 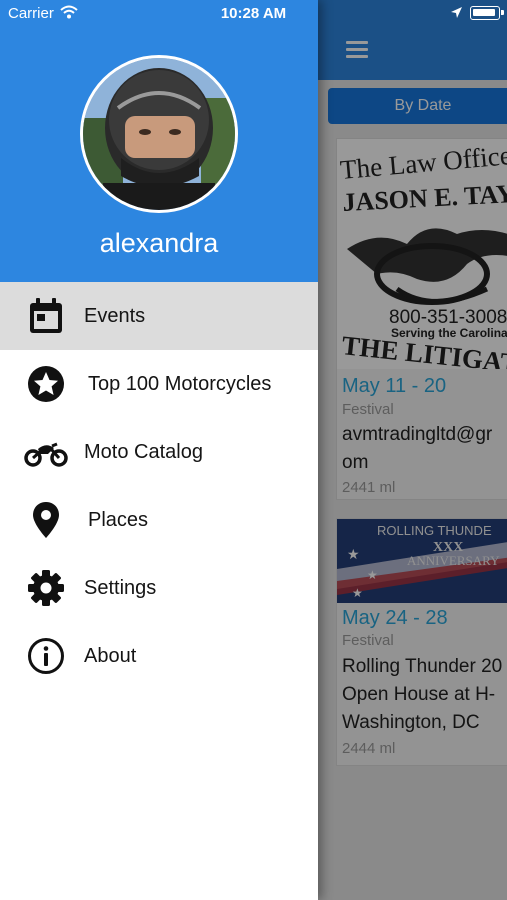 What do you see at coordinates (159, 316) in the screenshot?
I see `nav-item-events: Events` at bounding box center [159, 316].